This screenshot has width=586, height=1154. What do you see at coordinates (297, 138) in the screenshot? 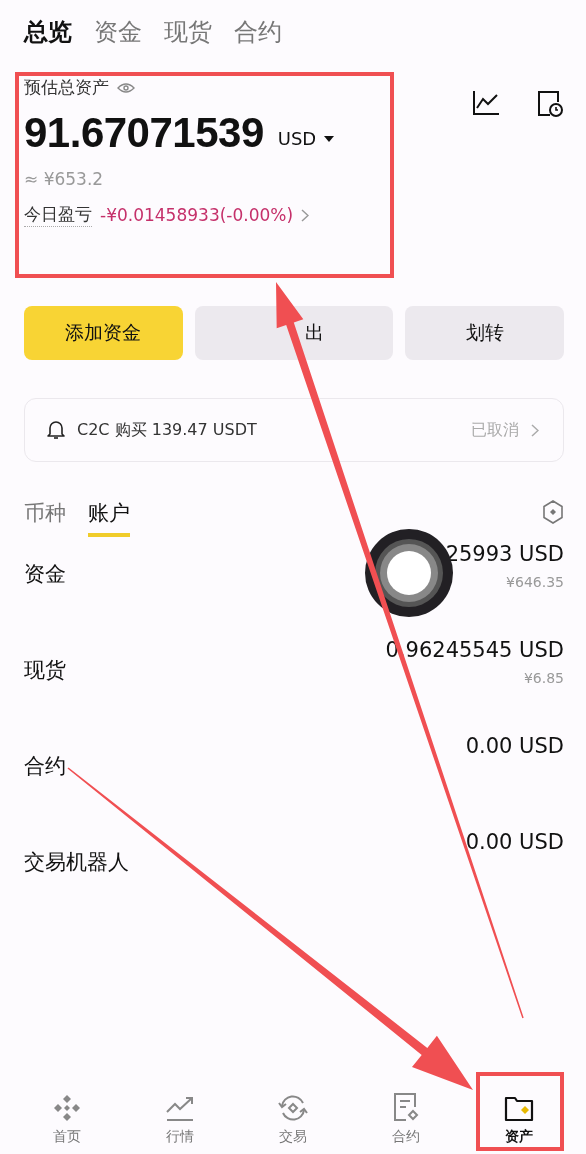
I see `currency-selector: USD` at bounding box center [297, 138].